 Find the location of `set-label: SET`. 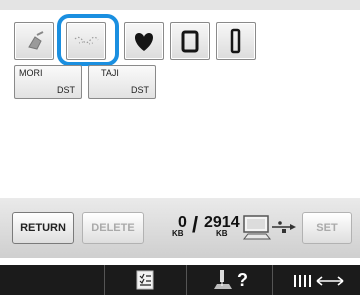

set-label: SET is located at coordinates (327, 228).